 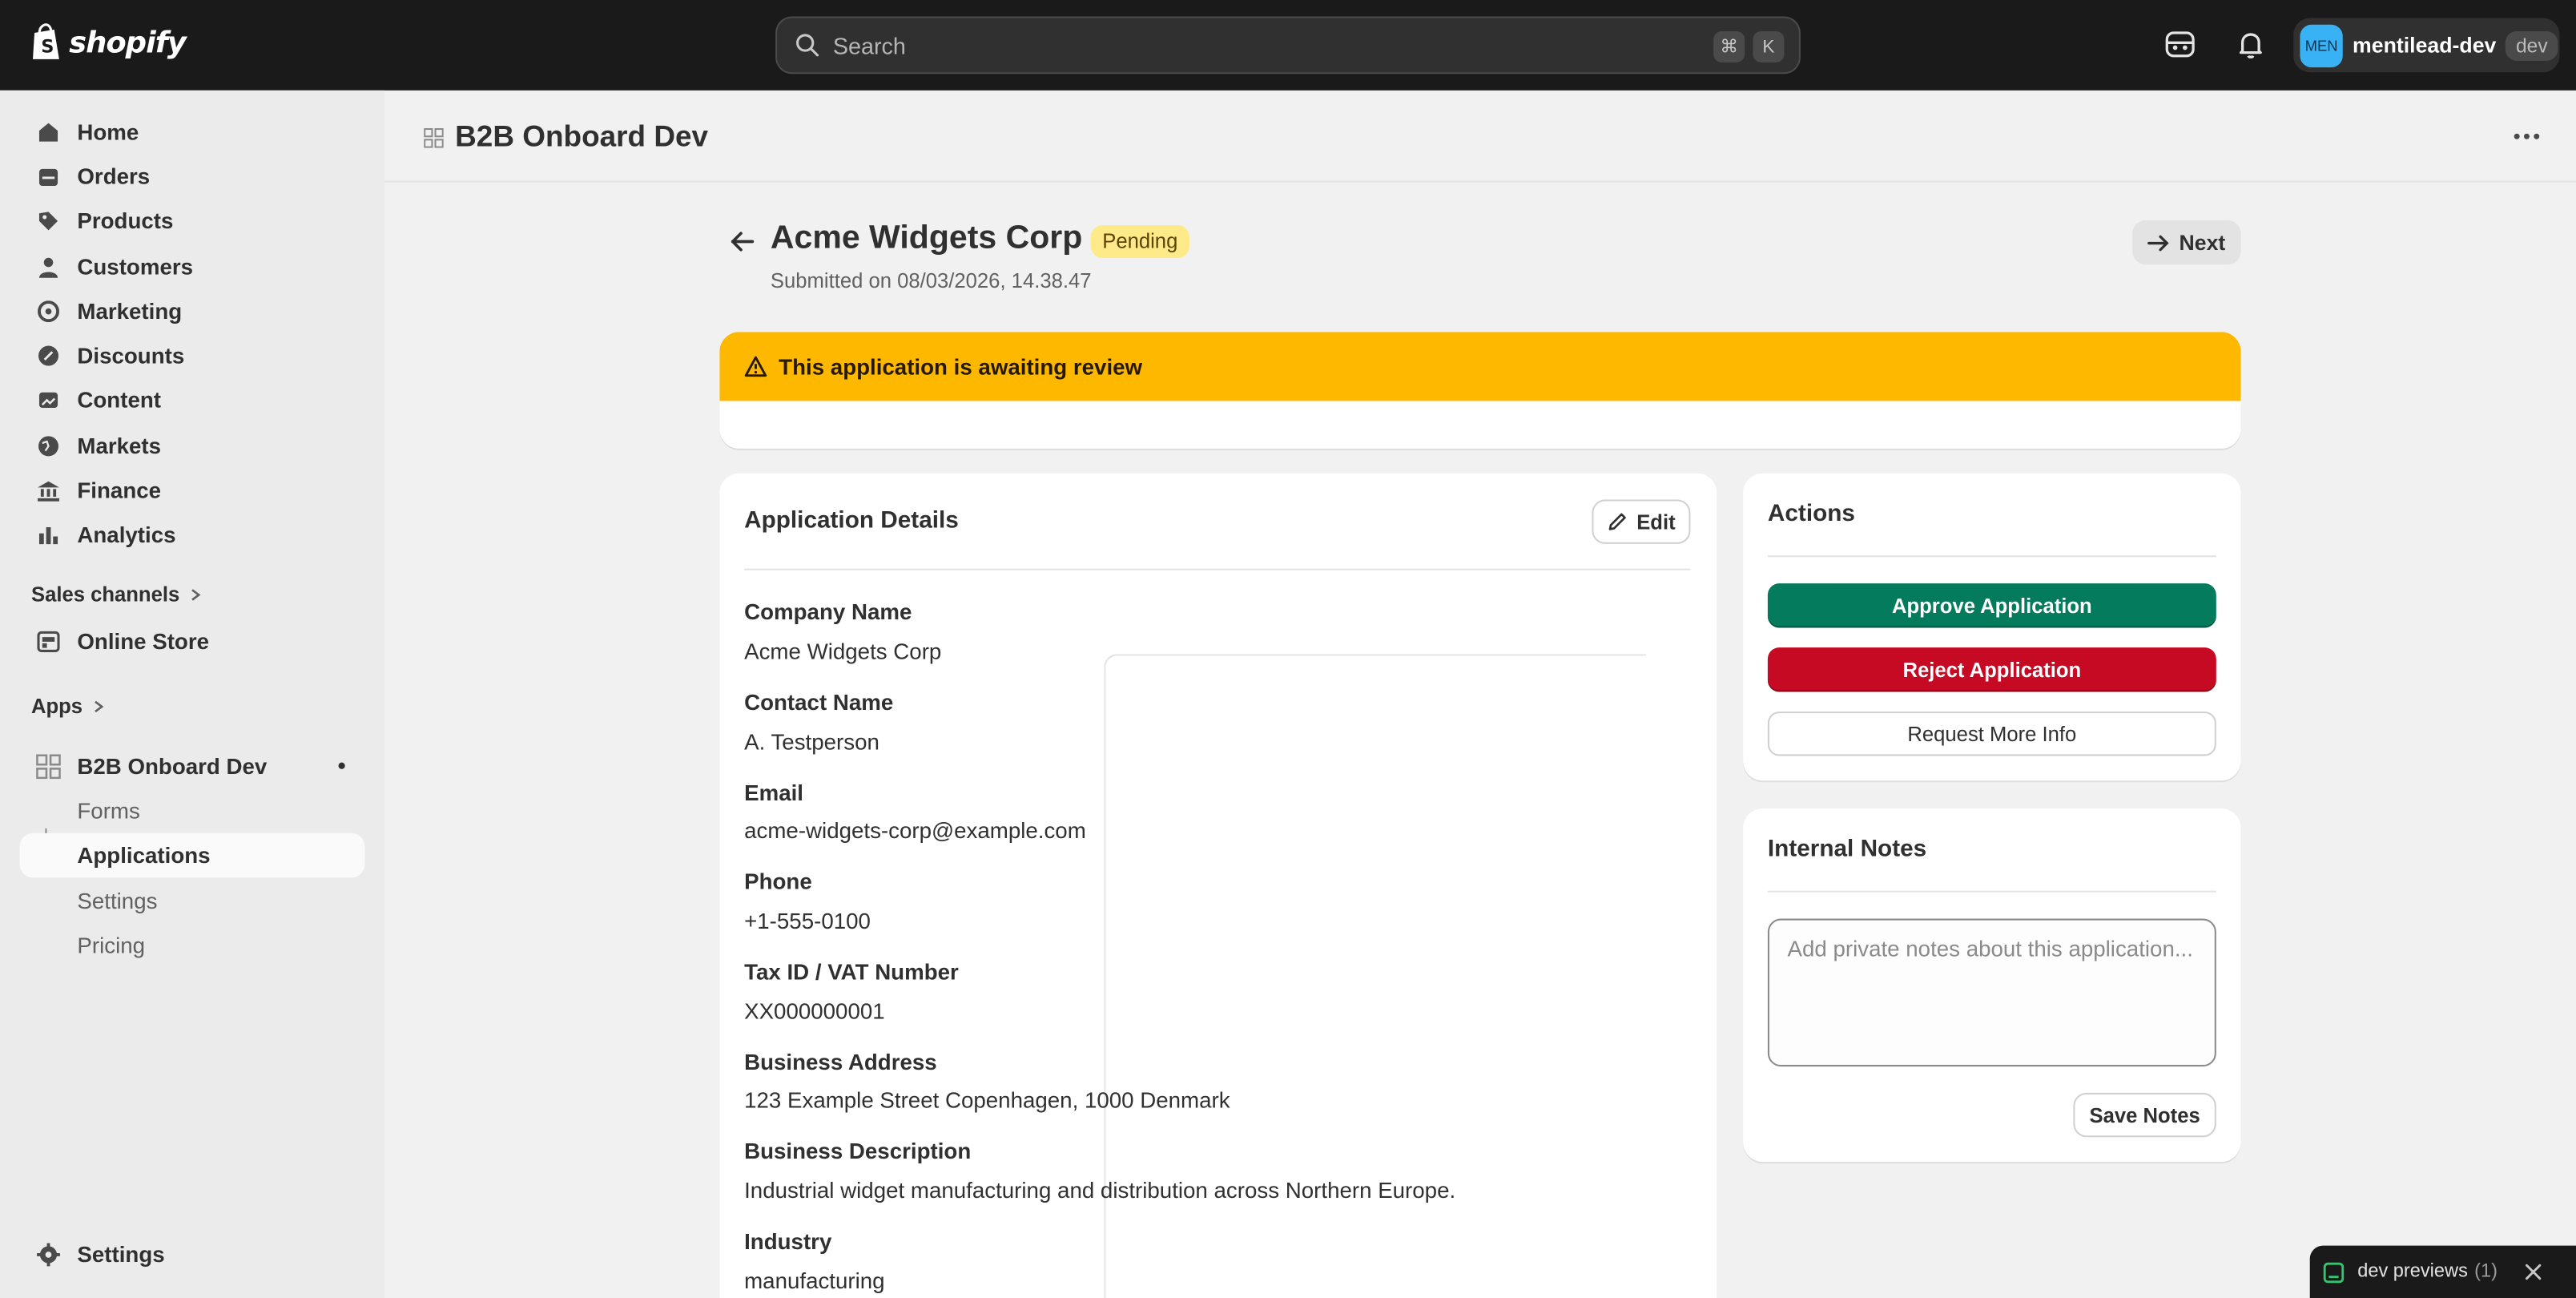 What do you see at coordinates (811, 742) in the screenshot?
I see `field-value-contact-name: A. Testperson` at bounding box center [811, 742].